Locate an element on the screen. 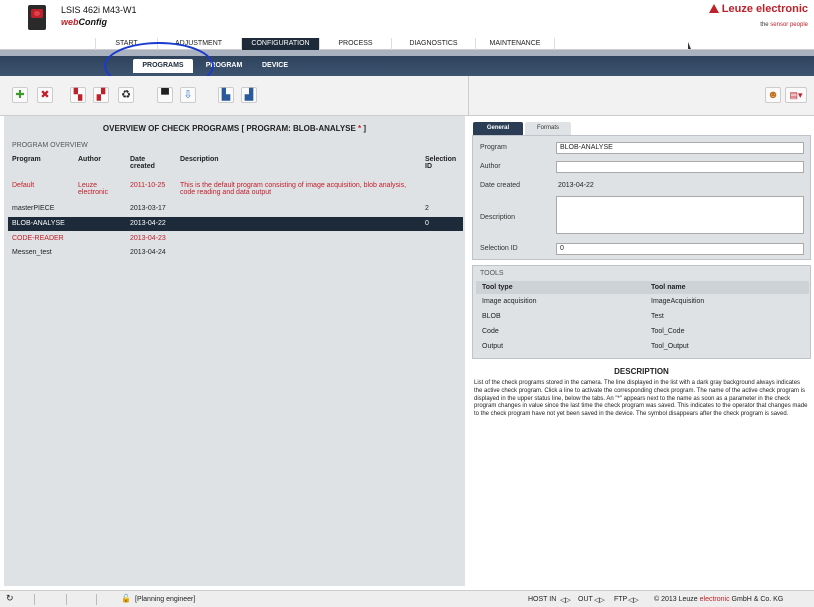 The height and width of the screenshot is (607, 814). delete-icon: ✖ is located at coordinates (45, 95).